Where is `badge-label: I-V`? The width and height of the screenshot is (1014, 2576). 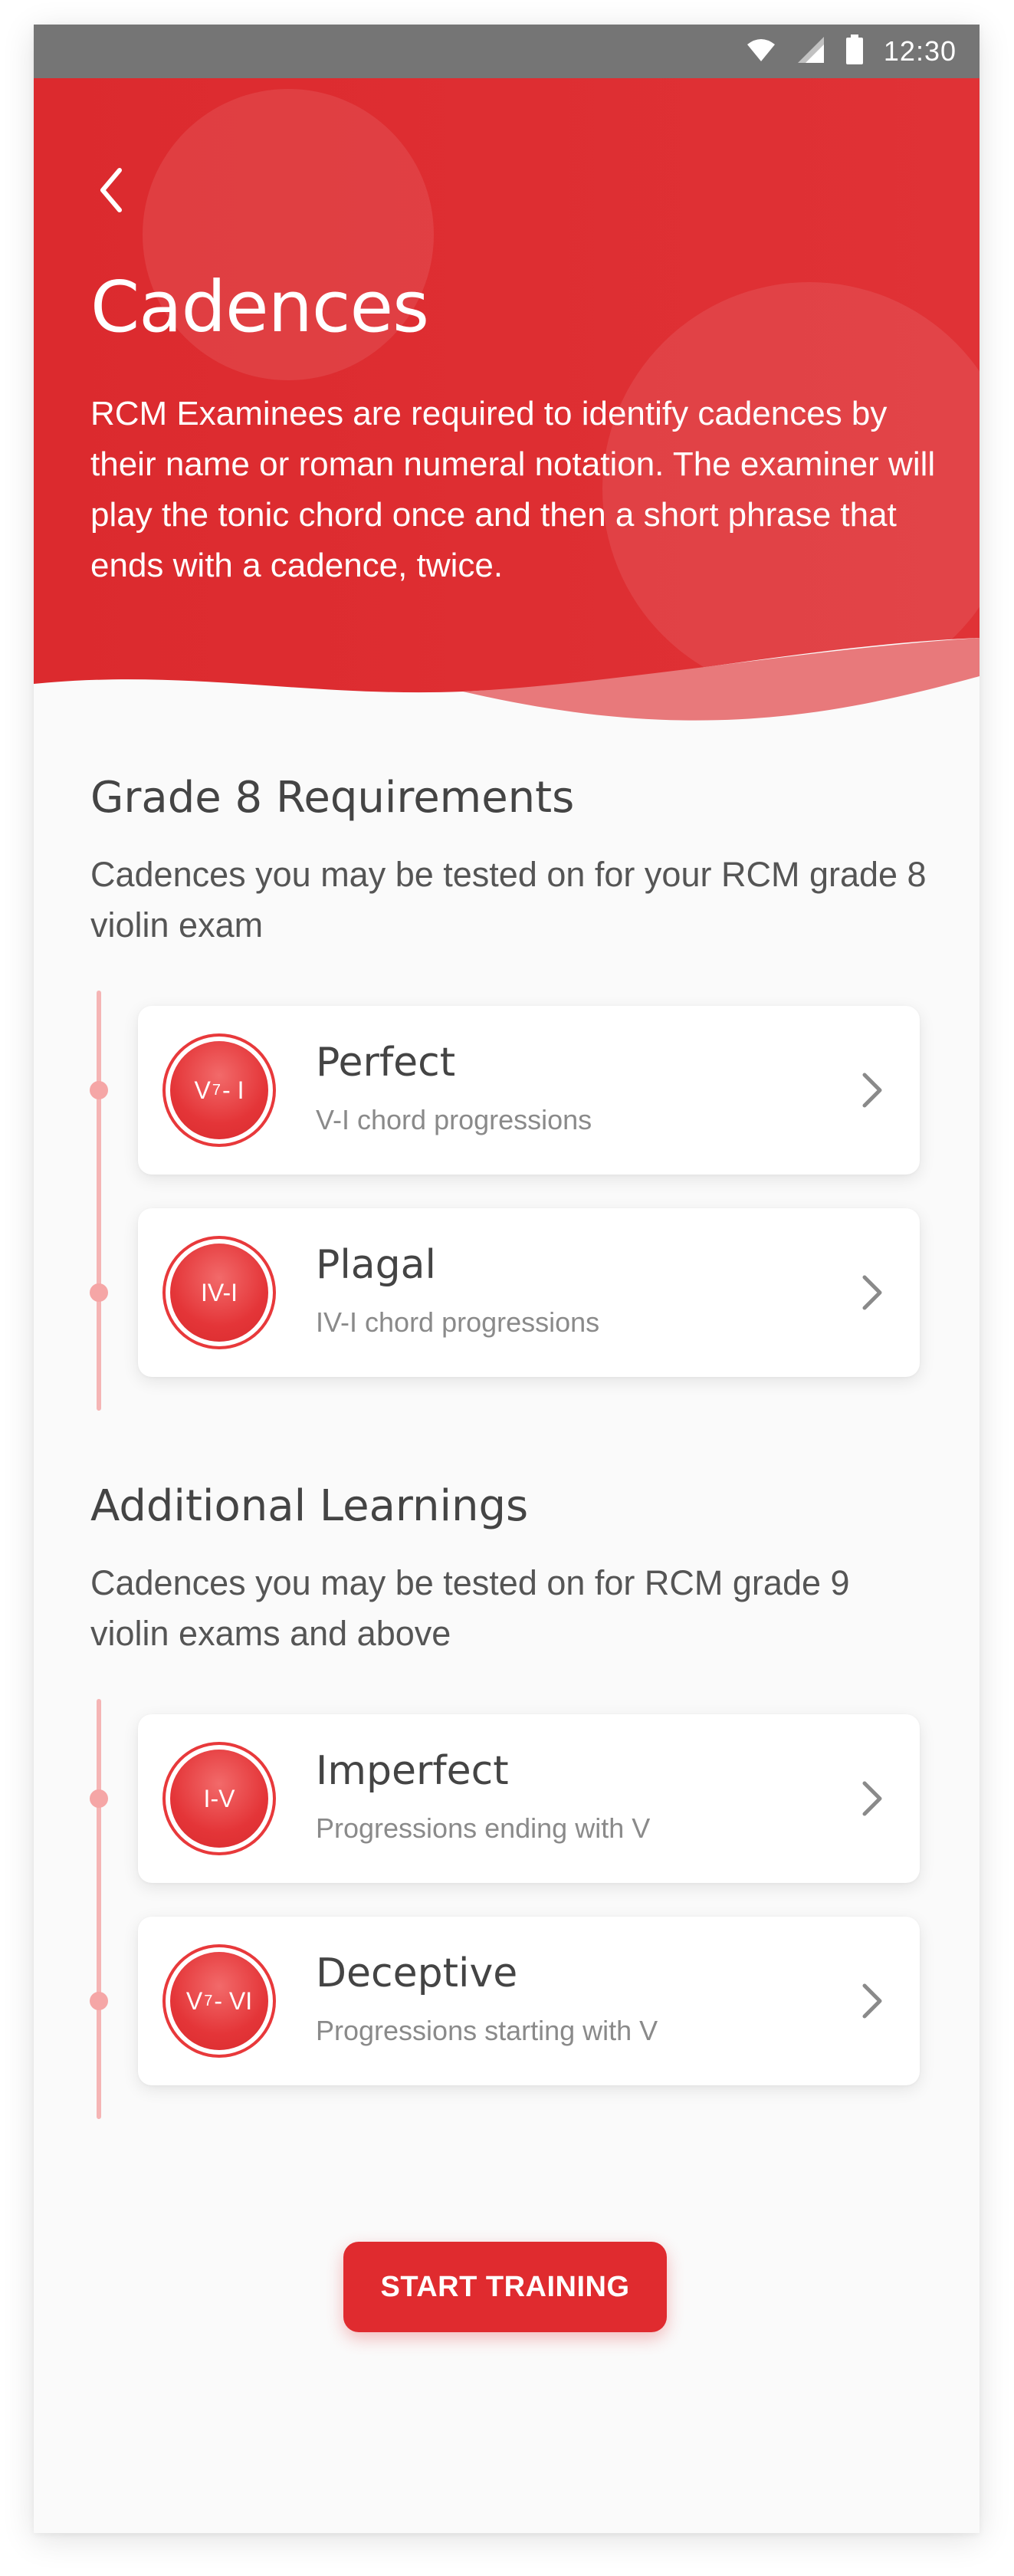
badge-label: I-V is located at coordinates (219, 1798).